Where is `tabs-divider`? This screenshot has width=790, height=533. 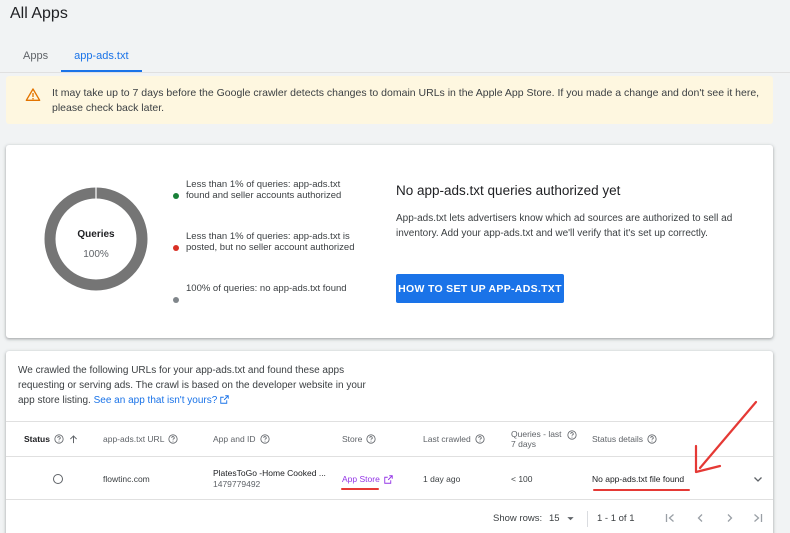 tabs-divider is located at coordinates (395, 72).